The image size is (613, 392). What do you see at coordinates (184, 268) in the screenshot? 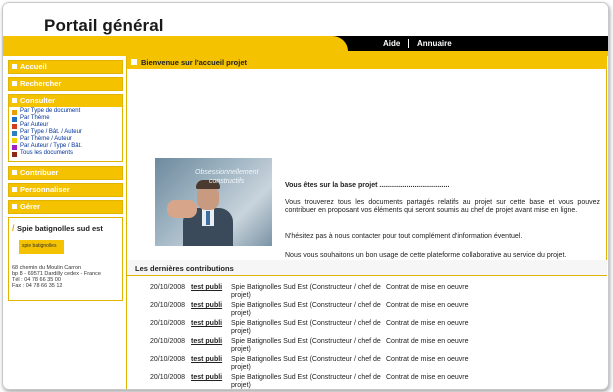
I see `contributions-title: Les dernières contributions` at bounding box center [184, 268].